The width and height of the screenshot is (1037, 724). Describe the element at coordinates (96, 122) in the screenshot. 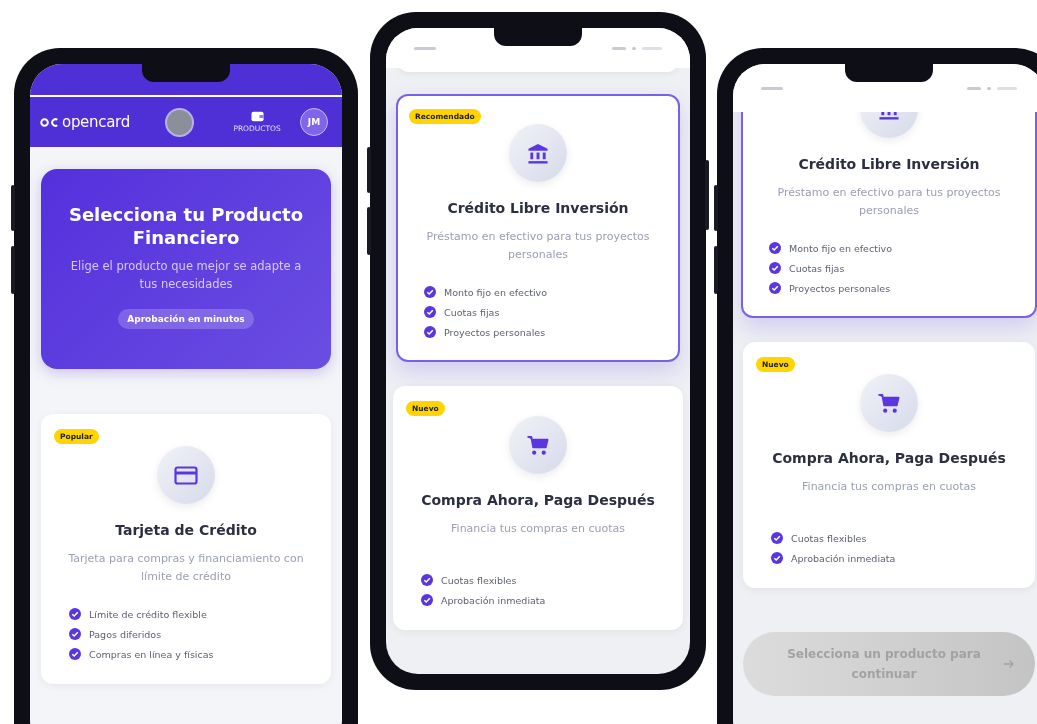

I see `logo-text: opencard` at that location.